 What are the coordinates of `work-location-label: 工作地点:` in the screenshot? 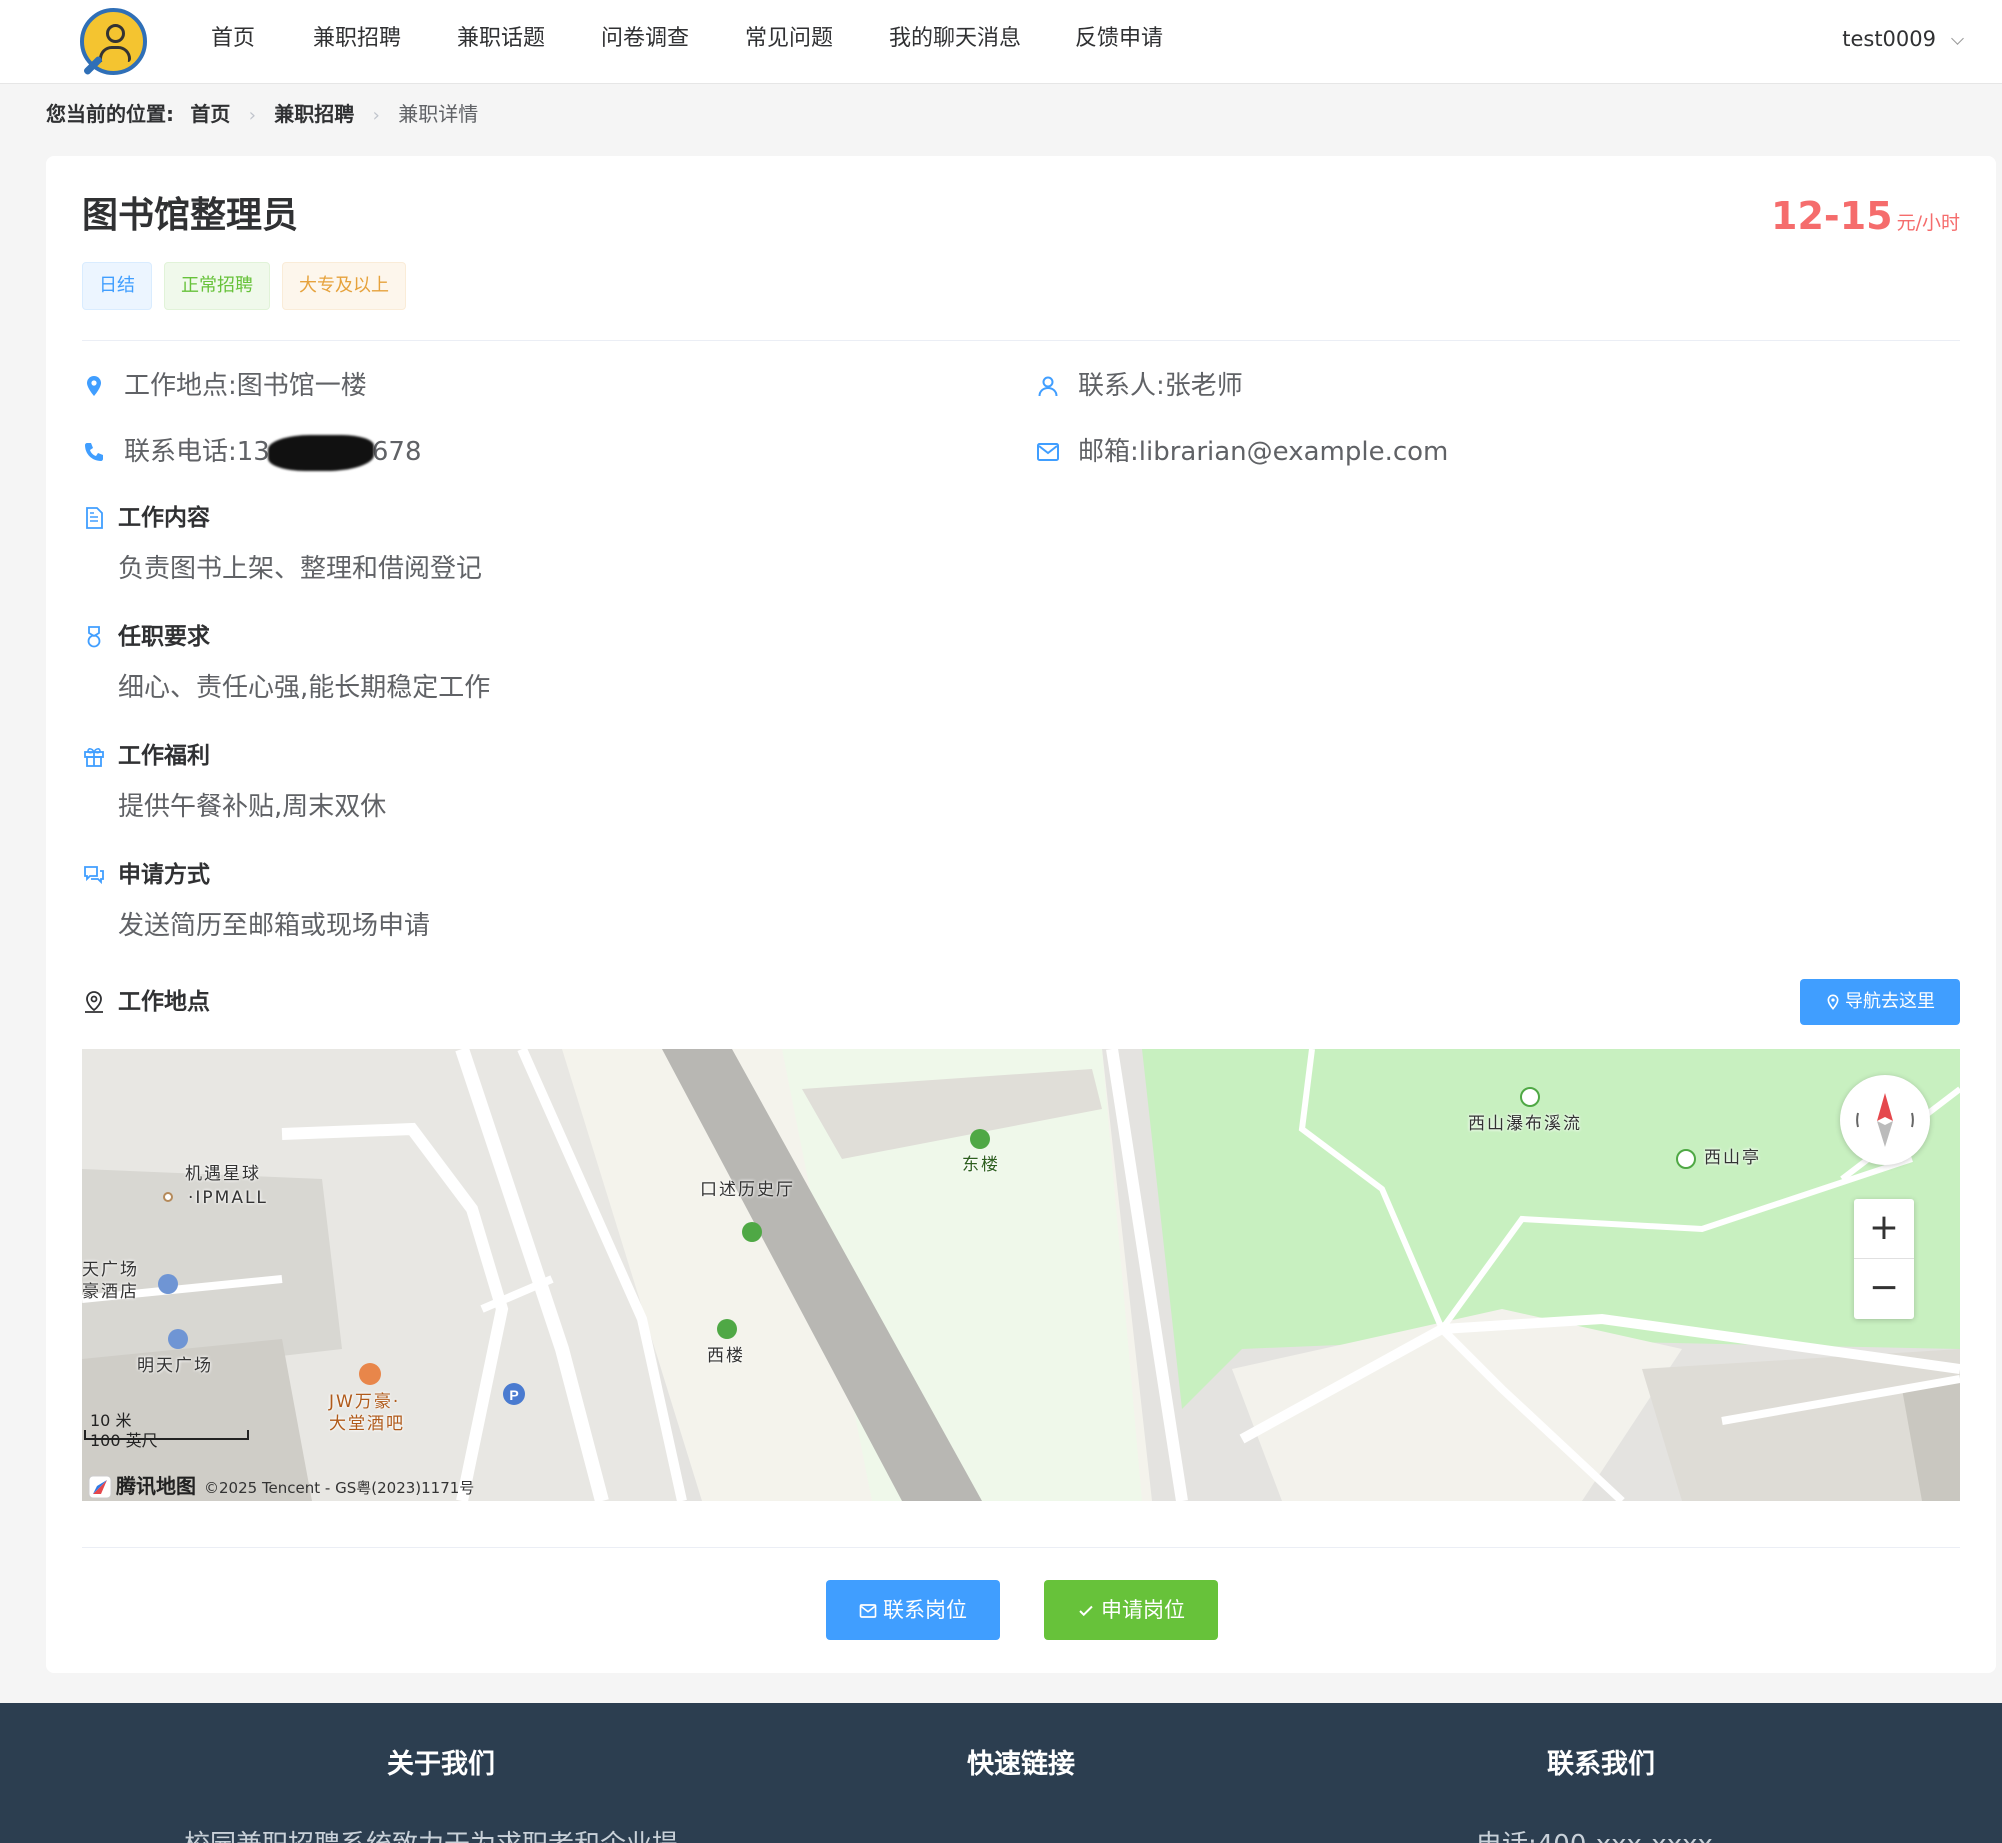 It's located at (180, 386).